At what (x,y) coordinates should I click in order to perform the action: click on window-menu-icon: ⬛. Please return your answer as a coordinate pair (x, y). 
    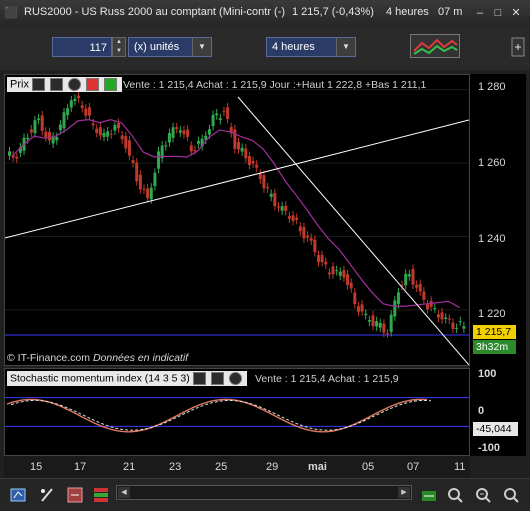
    Looking at the image, I should click on (11, 13).